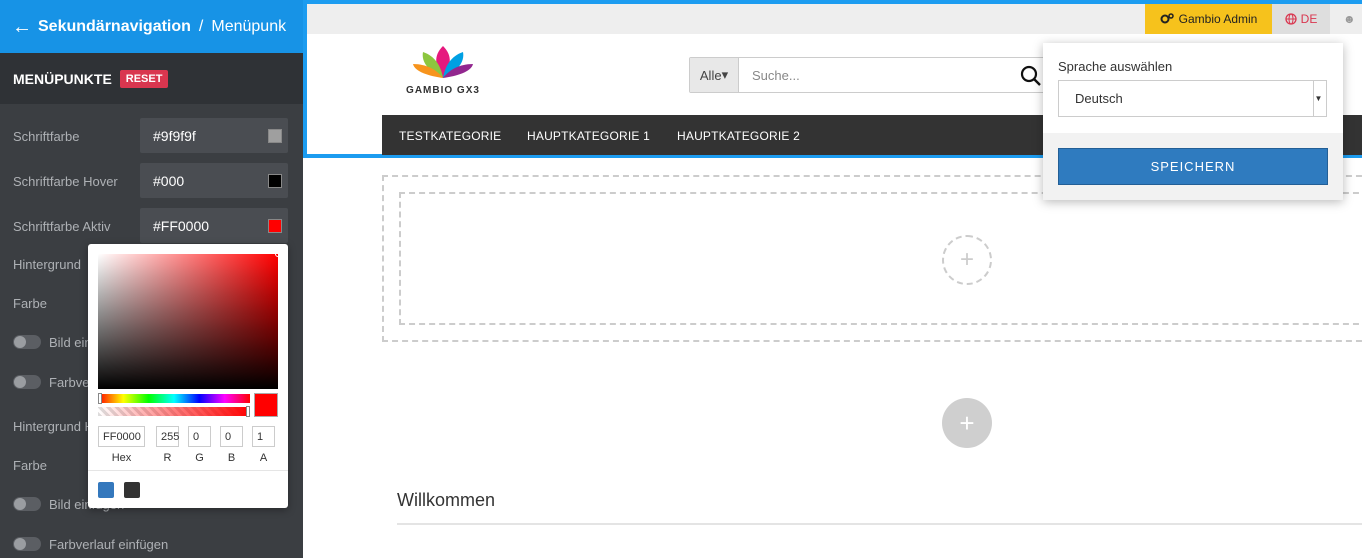 Image resolution: width=1362 pixels, height=558 pixels. What do you see at coordinates (121, 458) in the screenshot?
I see `hex-label: Hex` at bounding box center [121, 458].